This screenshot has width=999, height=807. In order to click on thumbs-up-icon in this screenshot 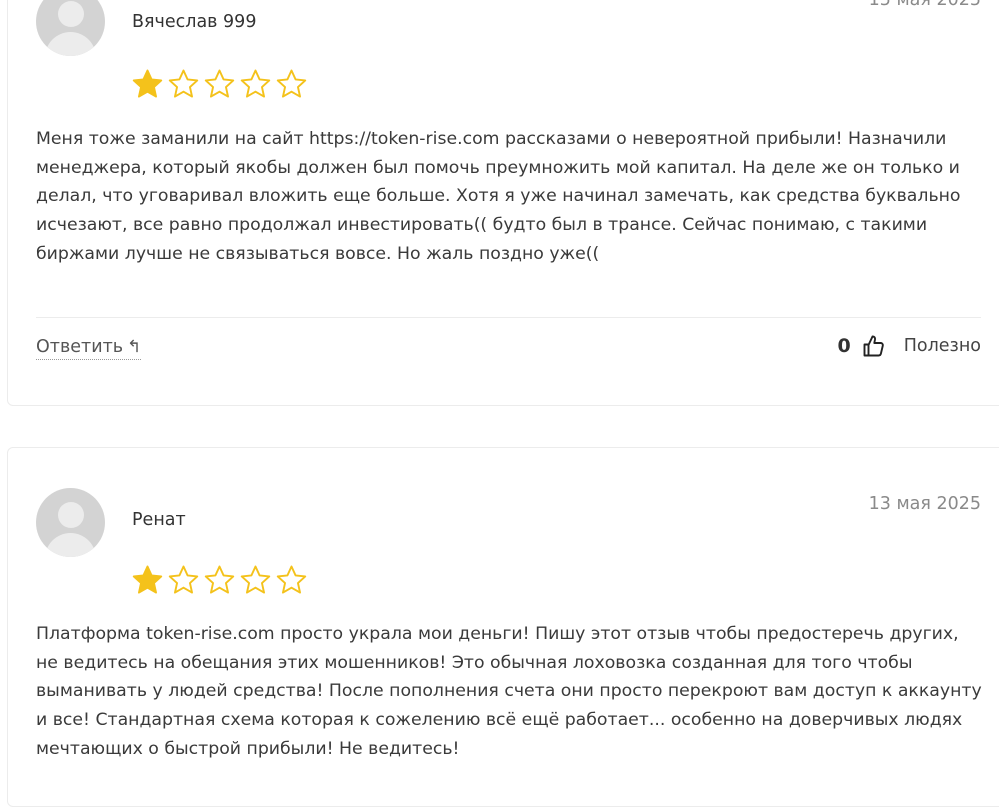, I will do `click(874, 346)`.